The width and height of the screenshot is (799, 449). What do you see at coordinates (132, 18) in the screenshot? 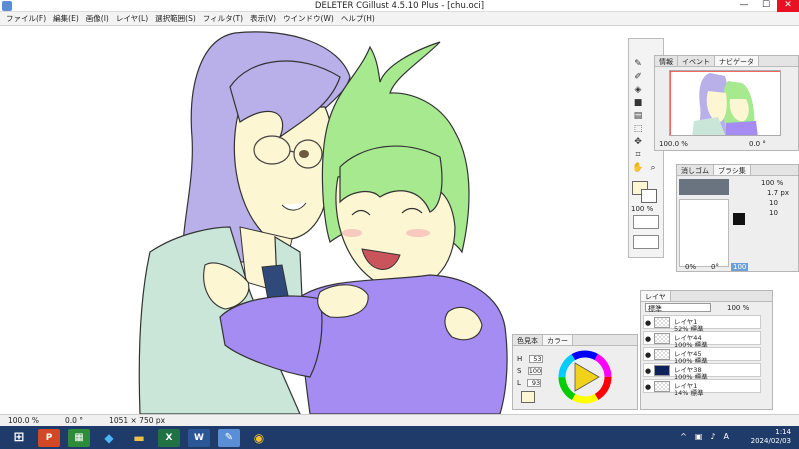
I see `menu-layer: レイヤ(L)` at bounding box center [132, 18].